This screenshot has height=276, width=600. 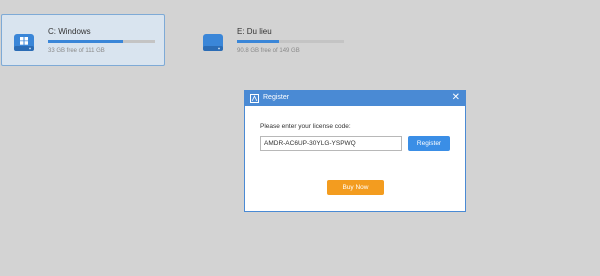 What do you see at coordinates (254, 98) in the screenshot?
I see `app-logo-icon` at bounding box center [254, 98].